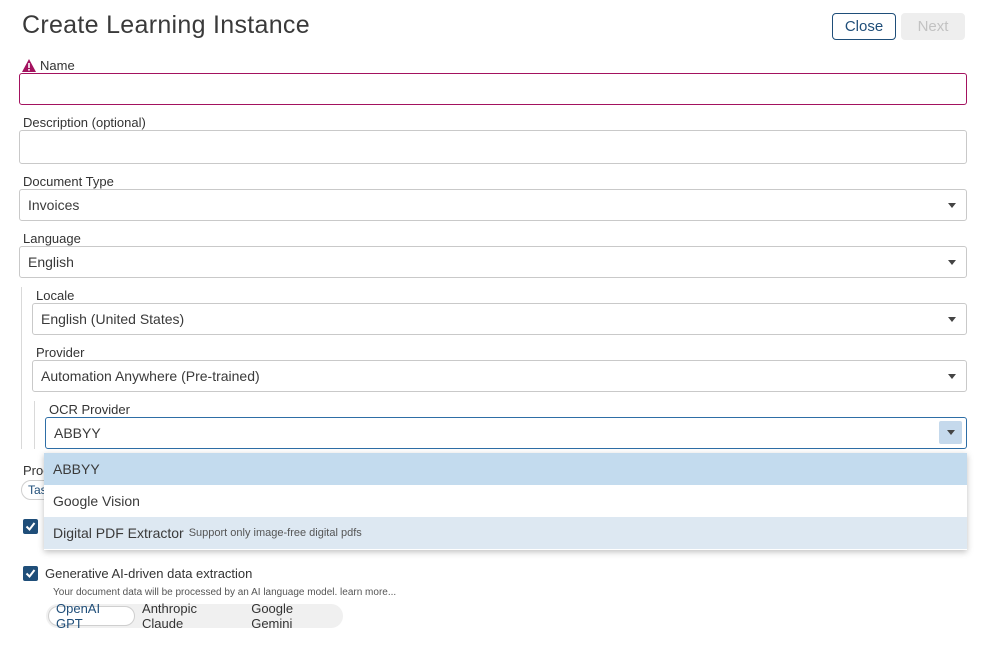 Image resolution: width=990 pixels, height=648 pixels. I want to click on provider-label: Provider, so click(60, 352).